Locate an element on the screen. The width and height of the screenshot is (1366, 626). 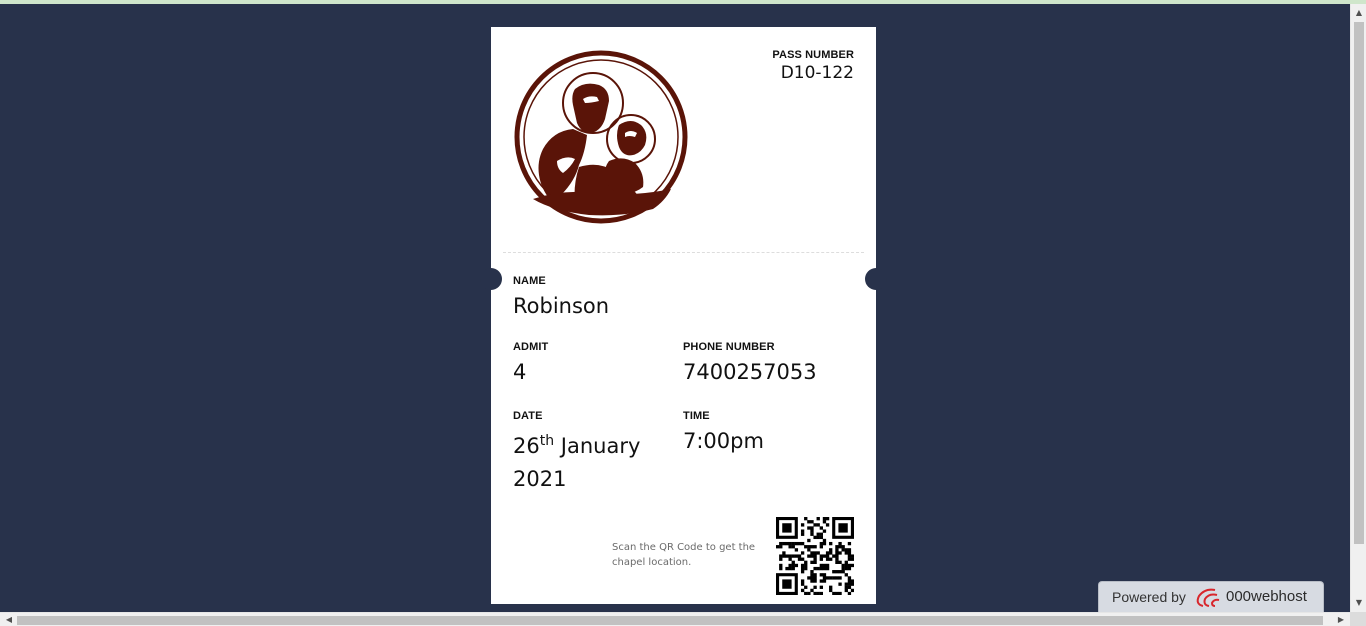
saint-anthony-with-child-icon is located at coordinates (601, 137).